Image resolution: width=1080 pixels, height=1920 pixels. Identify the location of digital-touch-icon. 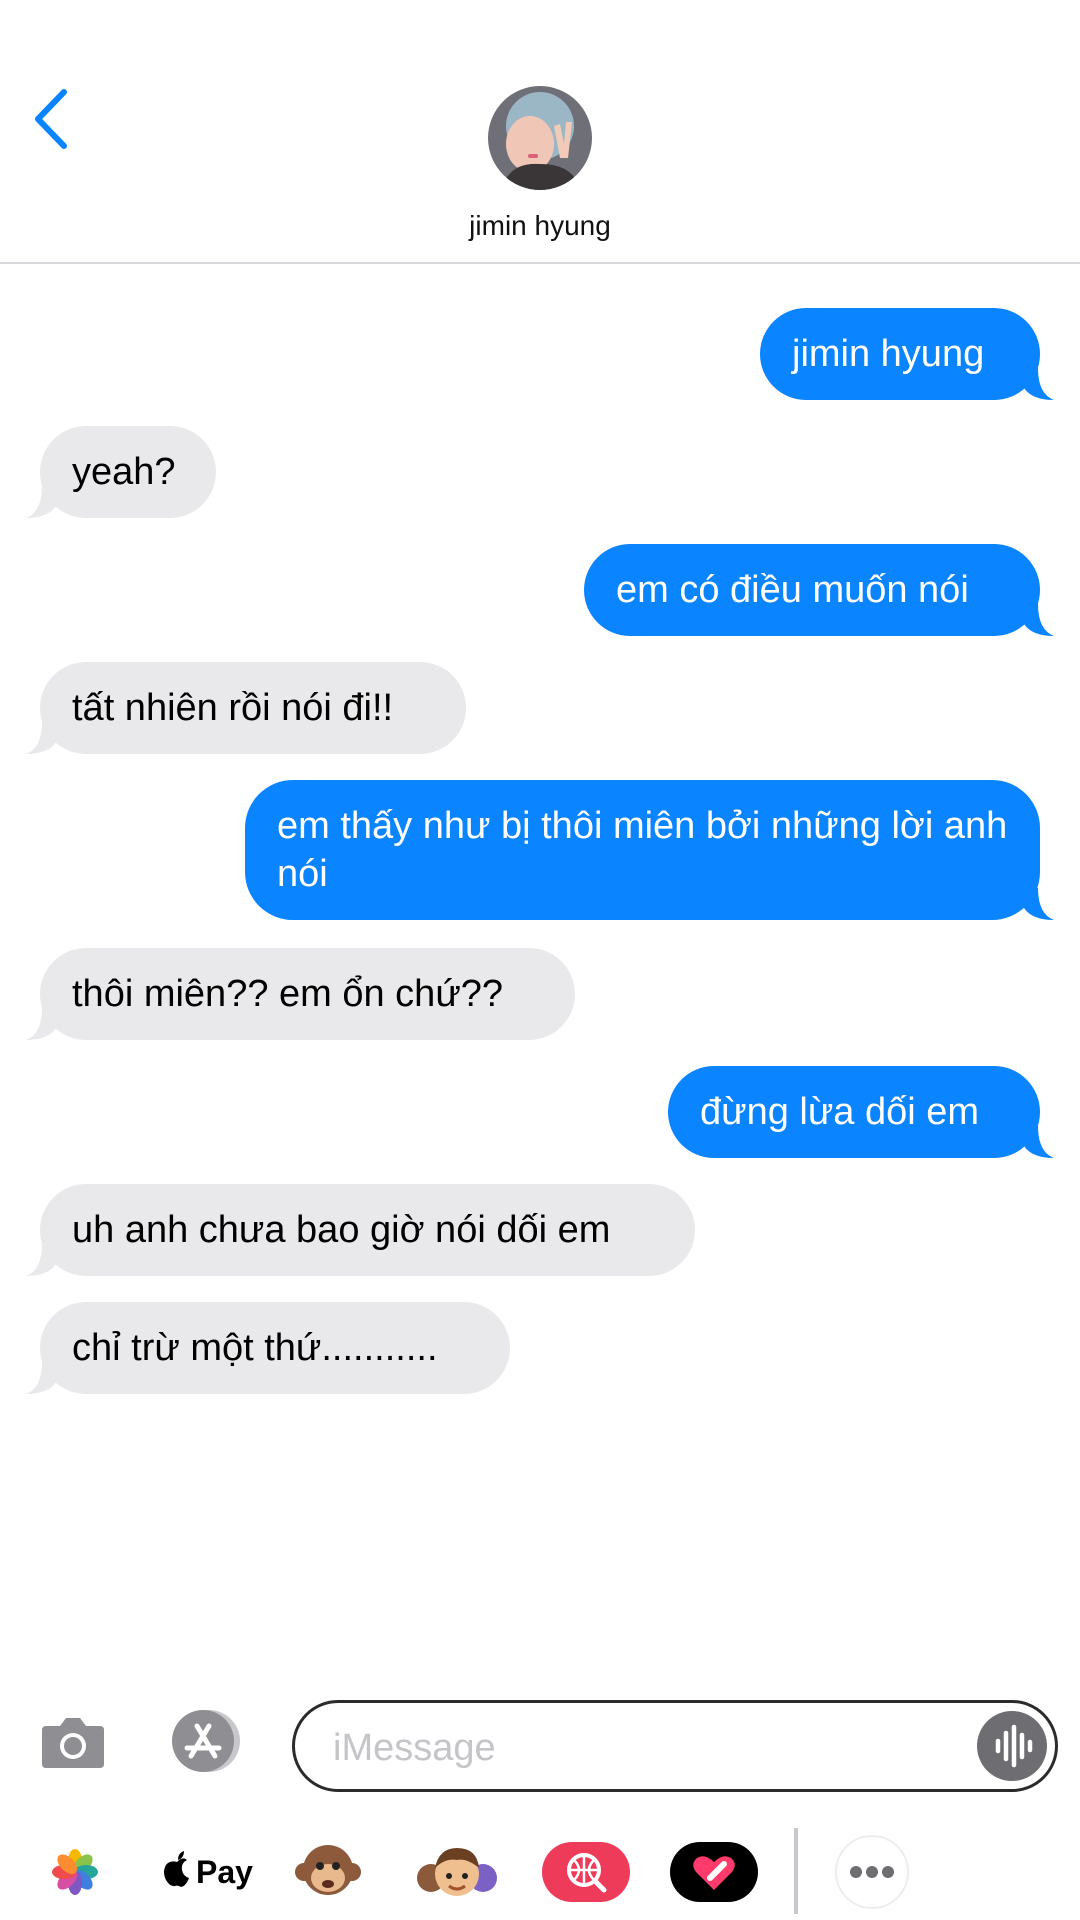
(714, 1872).